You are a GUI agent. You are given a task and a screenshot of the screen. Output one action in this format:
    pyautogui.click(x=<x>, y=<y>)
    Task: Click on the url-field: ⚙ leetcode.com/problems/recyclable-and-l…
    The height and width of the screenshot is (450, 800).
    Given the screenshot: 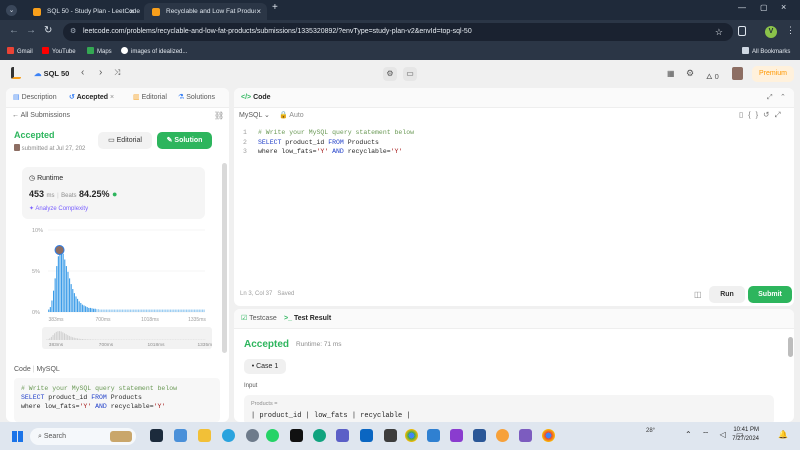 What is the action you would take?
    pyautogui.click(x=398, y=32)
    